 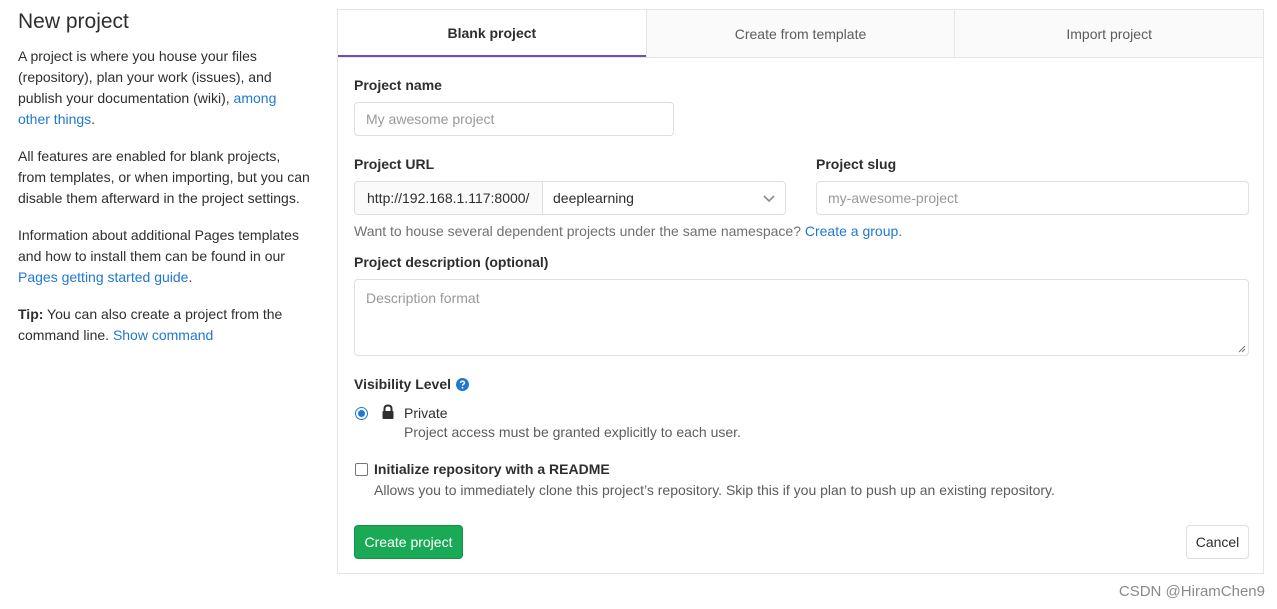 What do you see at coordinates (664, 198) in the screenshot?
I see `namespace-select: deeplearning` at bounding box center [664, 198].